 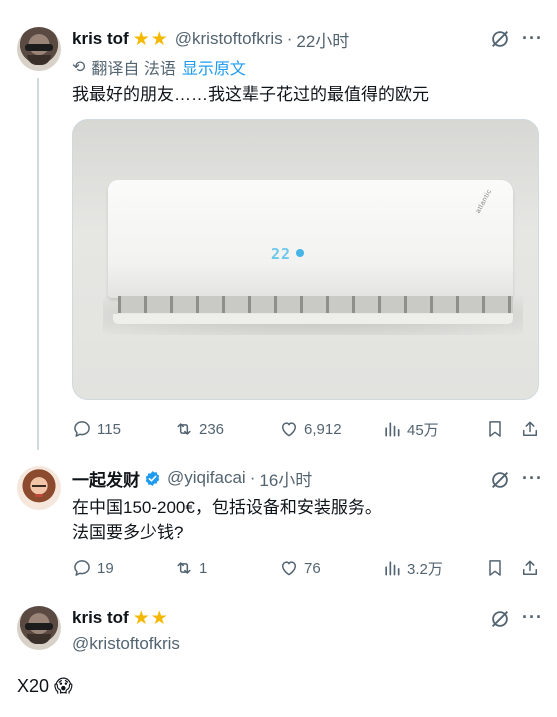 I want to click on ac-led-icon, so click(x=300, y=253).